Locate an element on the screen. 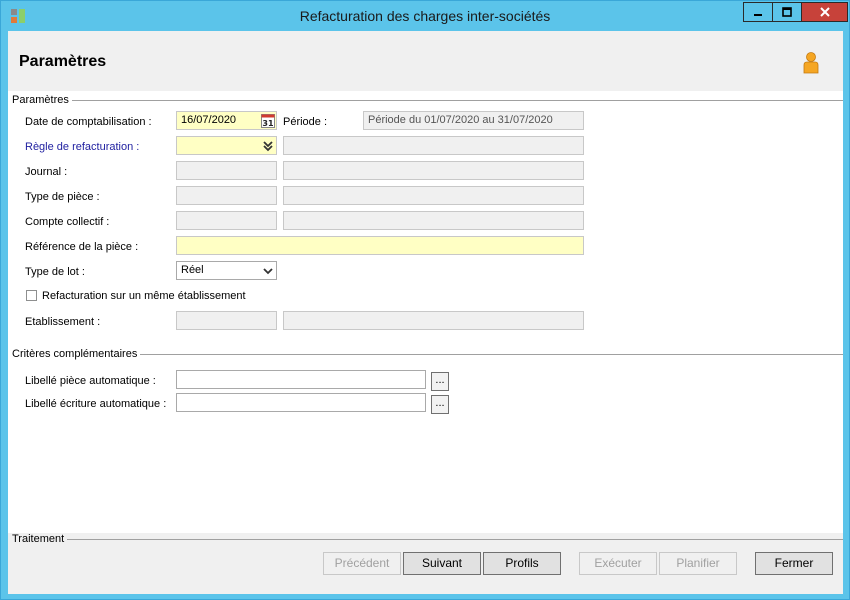 Image resolution: width=850 pixels, height=600 pixels. fermer-button: Fermer is located at coordinates (794, 563).